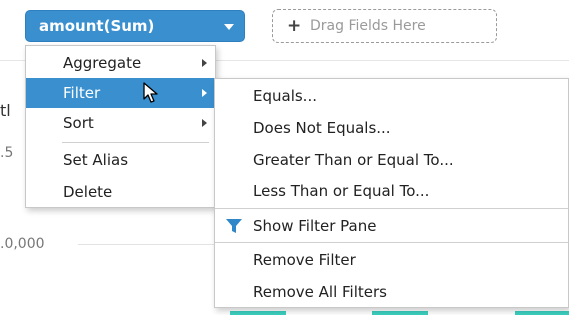 The image size is (569, 315). Describe the element at coordinates (304, 260) in the screenshot. I see `submenu-item-label: Remove Filter` at that location.